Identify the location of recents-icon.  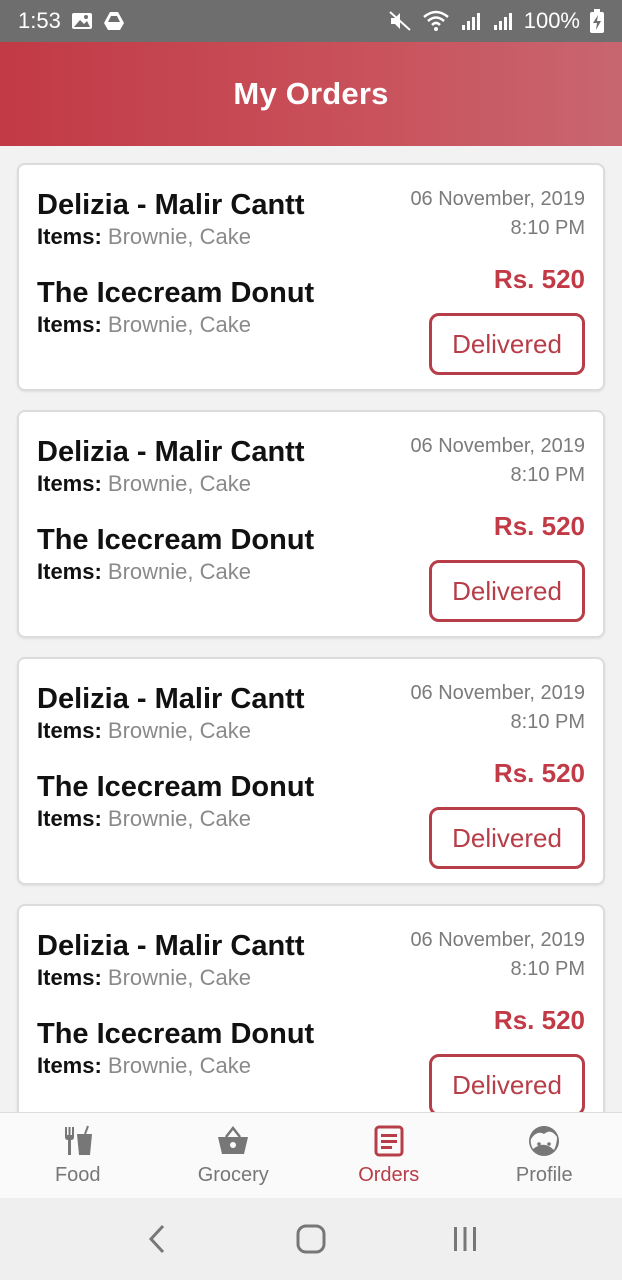
(465, 1239).